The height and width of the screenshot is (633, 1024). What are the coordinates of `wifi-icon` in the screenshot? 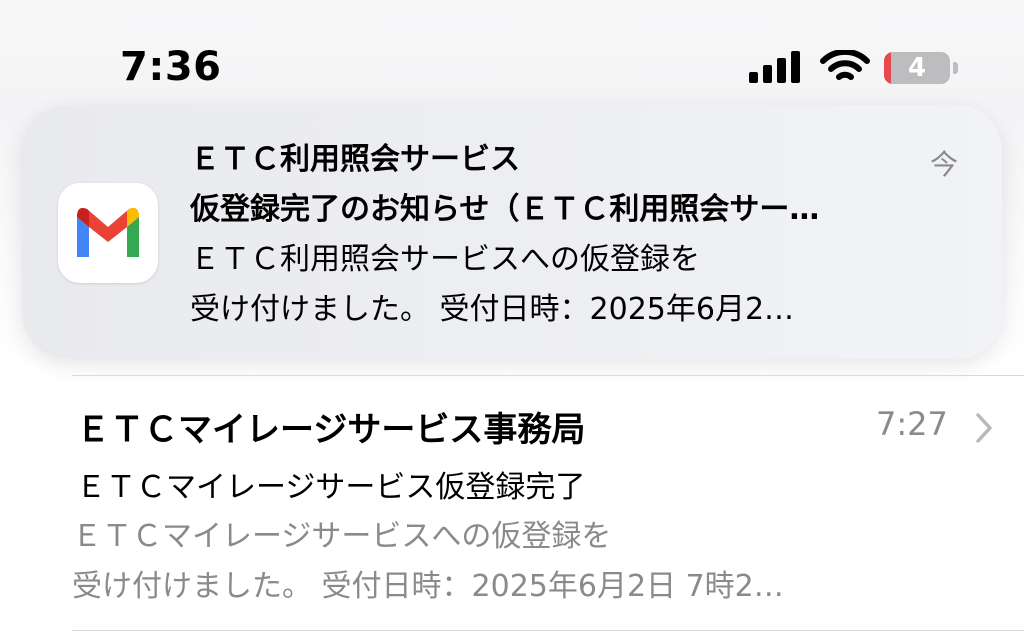 It's located at (845, 65).